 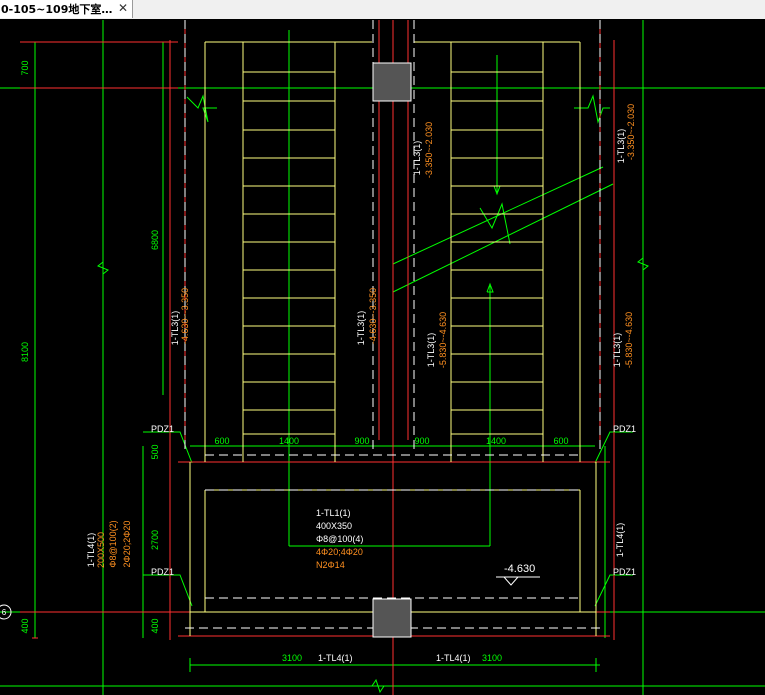 What do you see at coordinates (292, 658) in the screenshot?
I see `dim-3100-left: 3100` at bounding box center [292, 658].